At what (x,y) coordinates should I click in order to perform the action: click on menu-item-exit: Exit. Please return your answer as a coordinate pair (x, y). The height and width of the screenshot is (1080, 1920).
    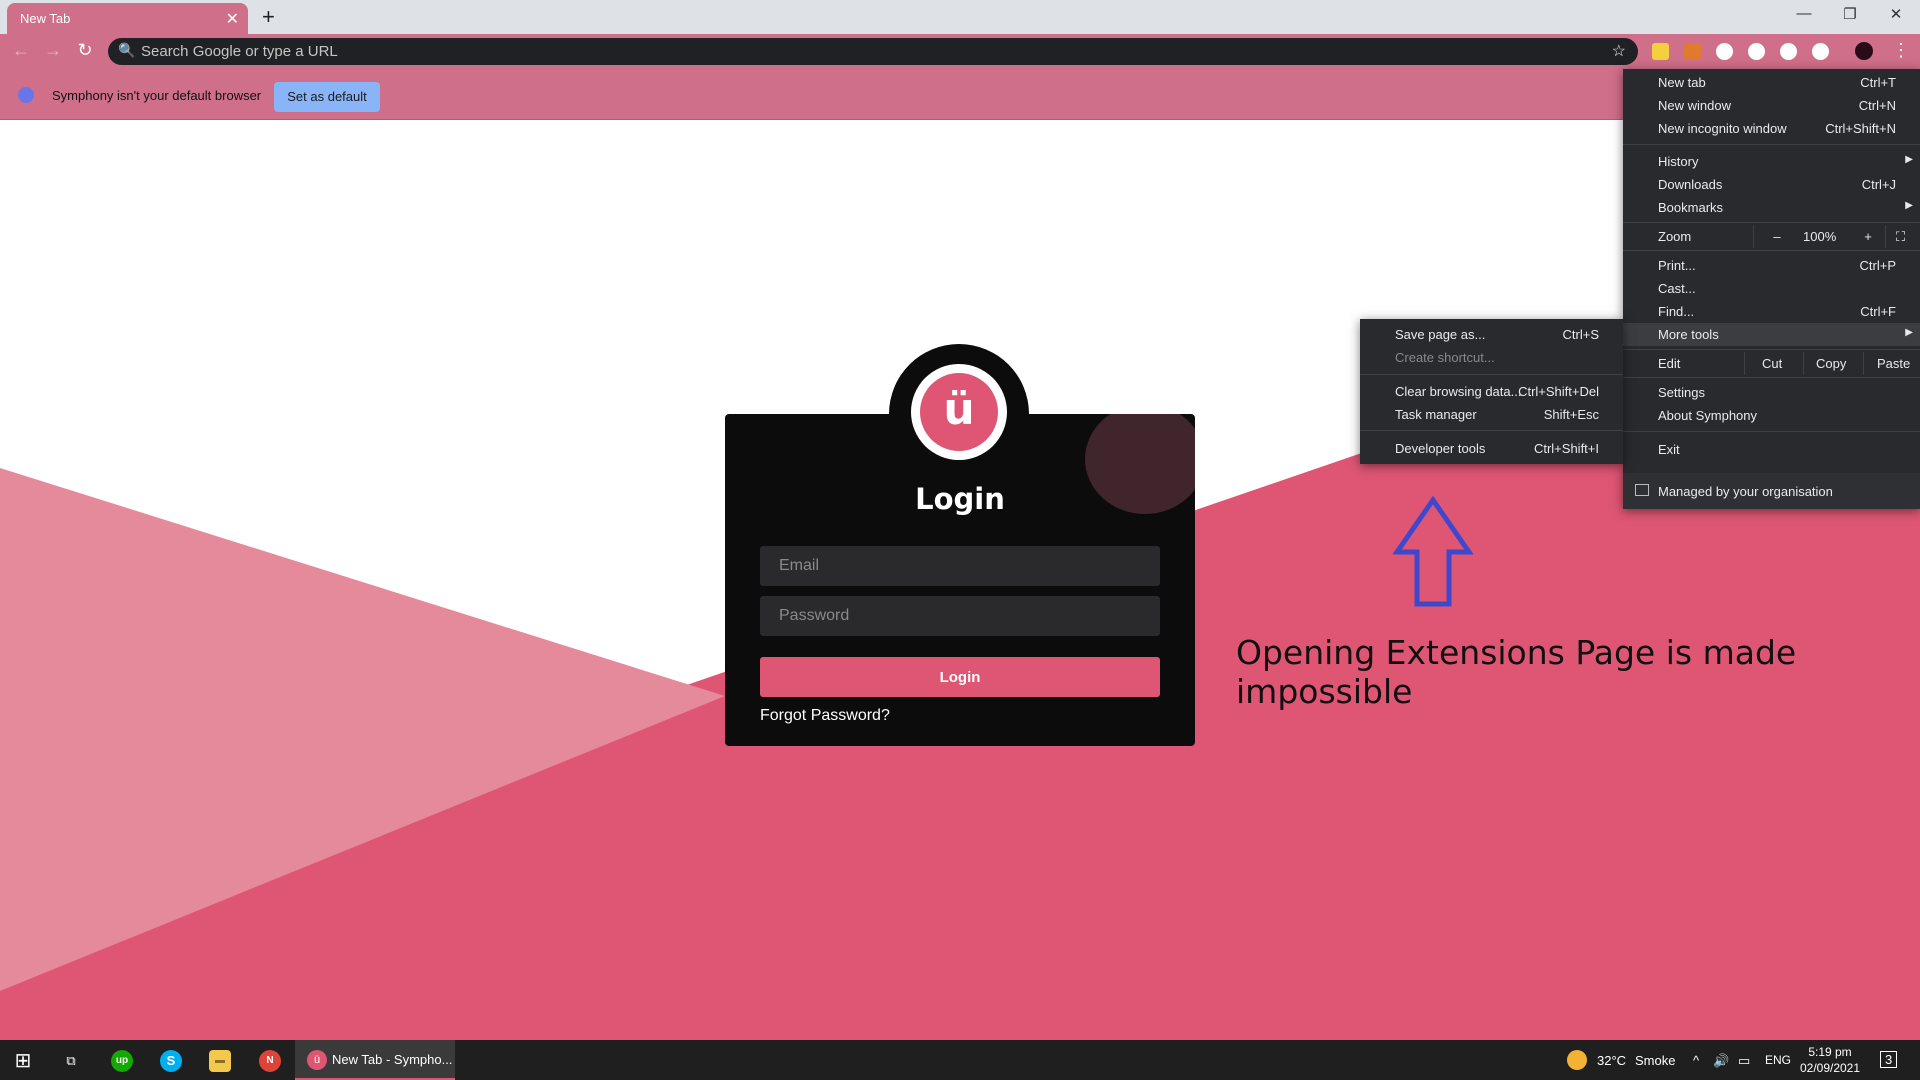
    Looking at the image, I should click on (1771, 449).